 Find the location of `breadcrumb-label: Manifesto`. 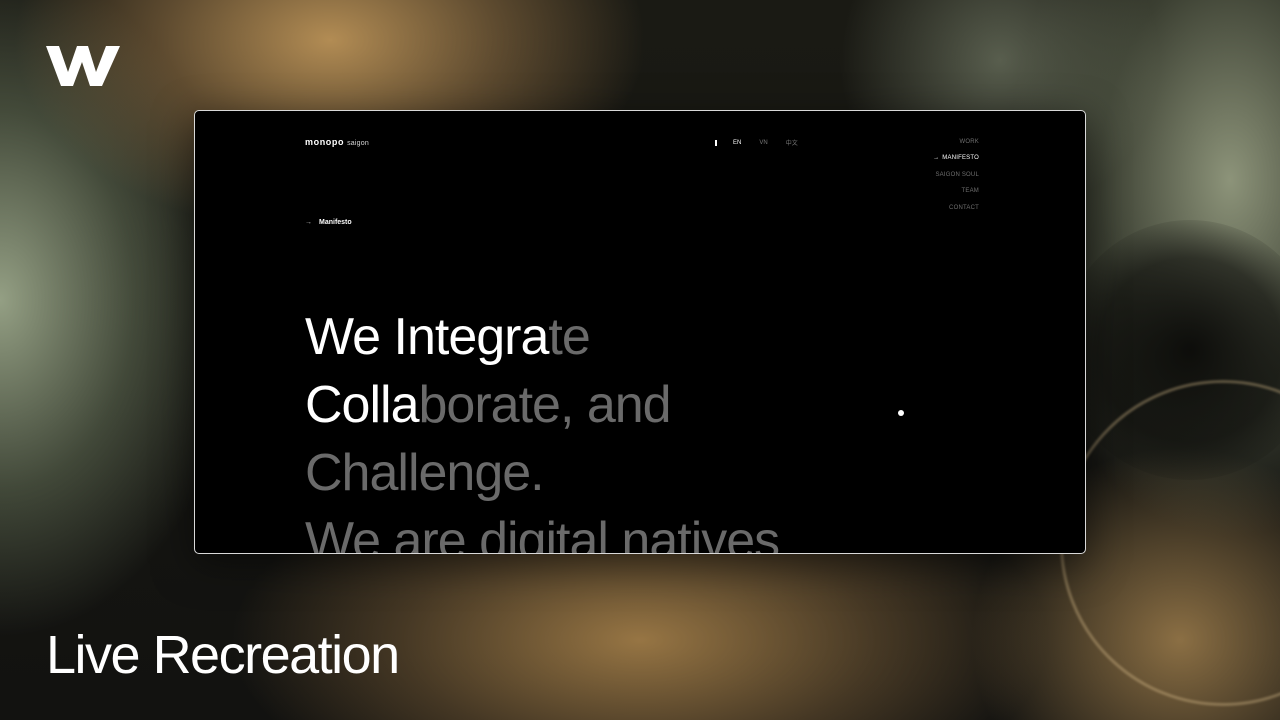

breadcrumb-label: Manifesto is located at coordinates (335, 222).